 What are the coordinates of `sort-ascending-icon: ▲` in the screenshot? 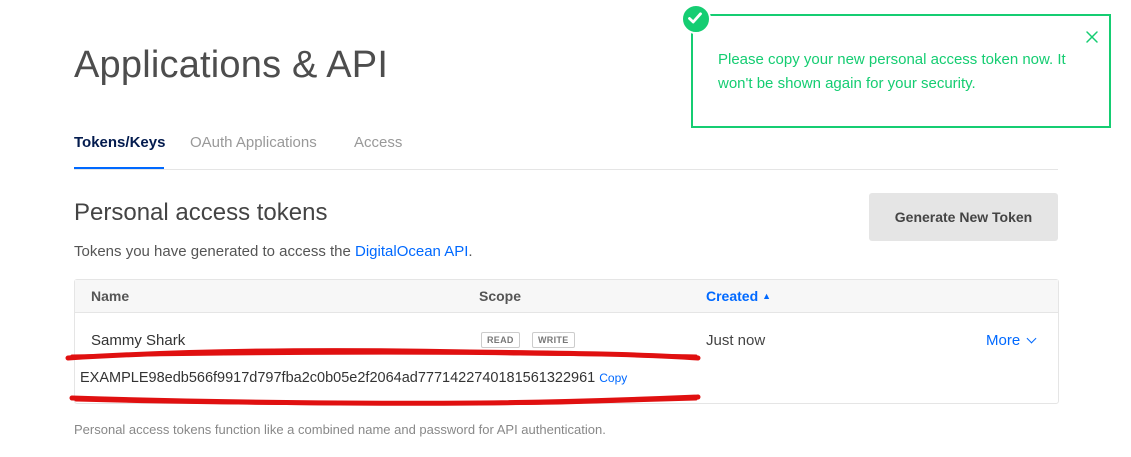 It's located at (767, 296).